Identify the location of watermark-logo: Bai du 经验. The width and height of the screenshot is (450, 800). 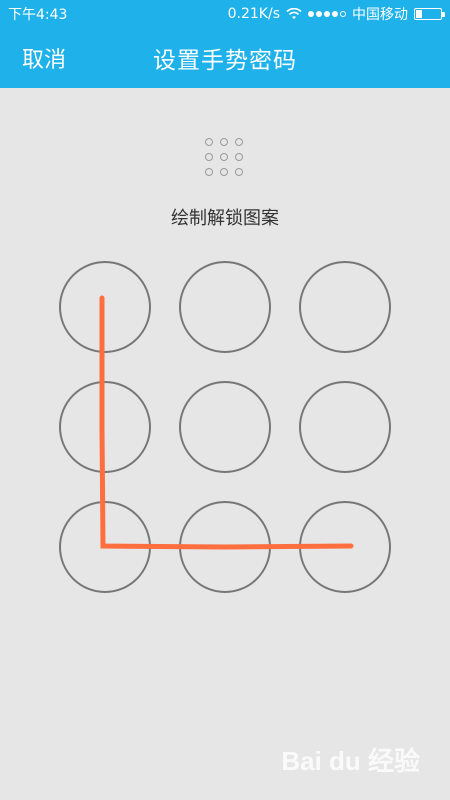
(350, 761).